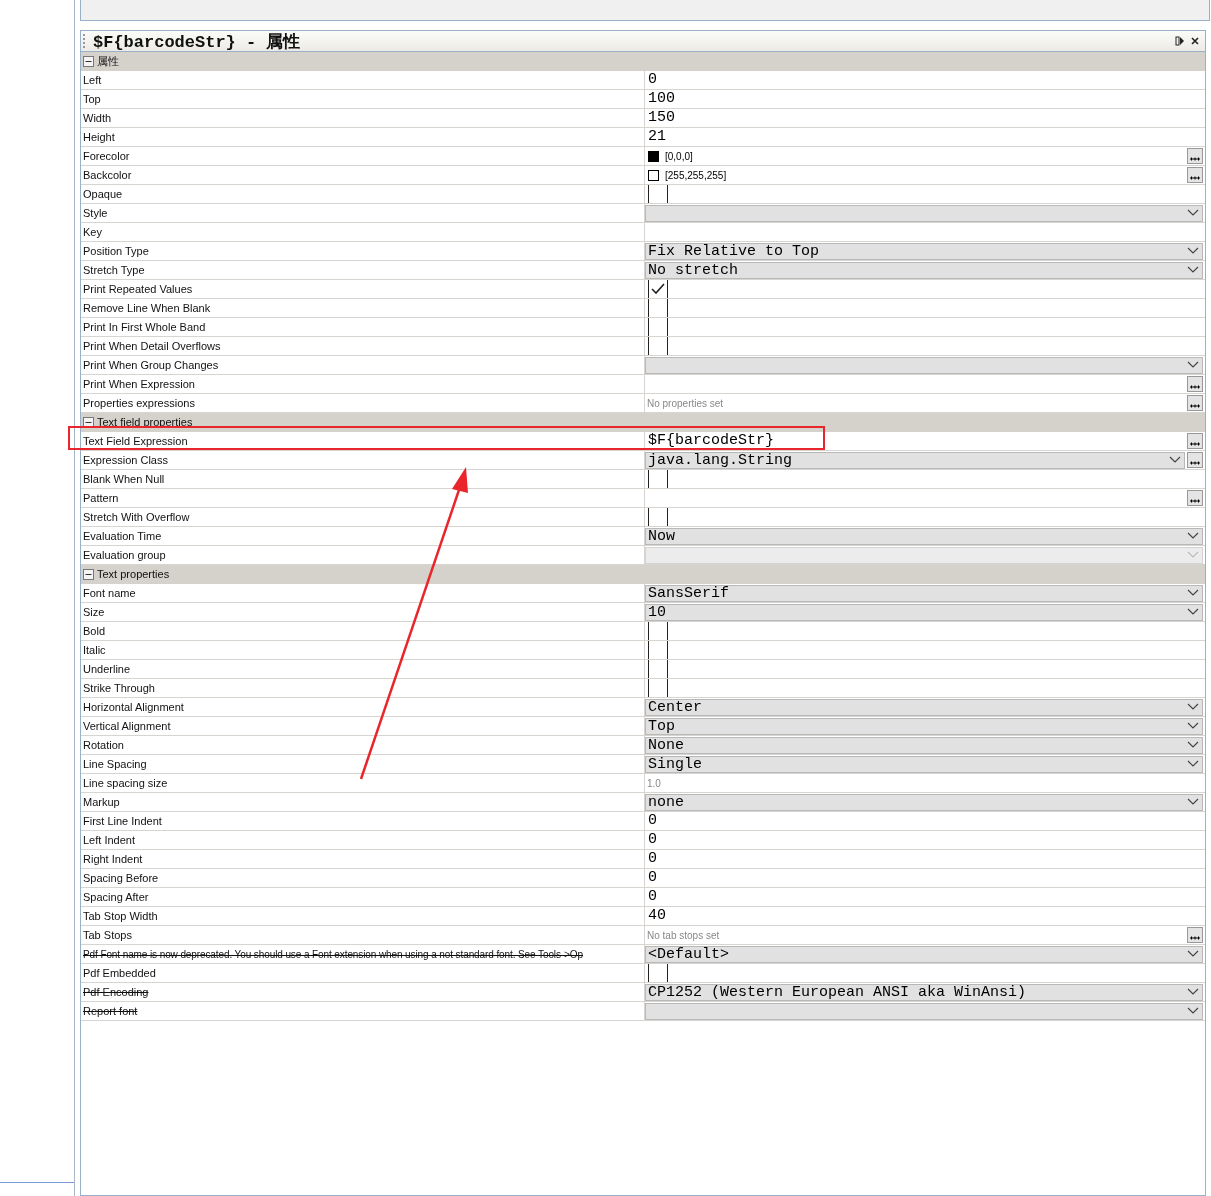 Image resolution: width=1211 pixels, height=1196 pixels. Describe the element at coordinates (924, 992) in the screenshot. I see `dropdown: CP1252 (Western European ANSI aka WinAnsi)` at that location.